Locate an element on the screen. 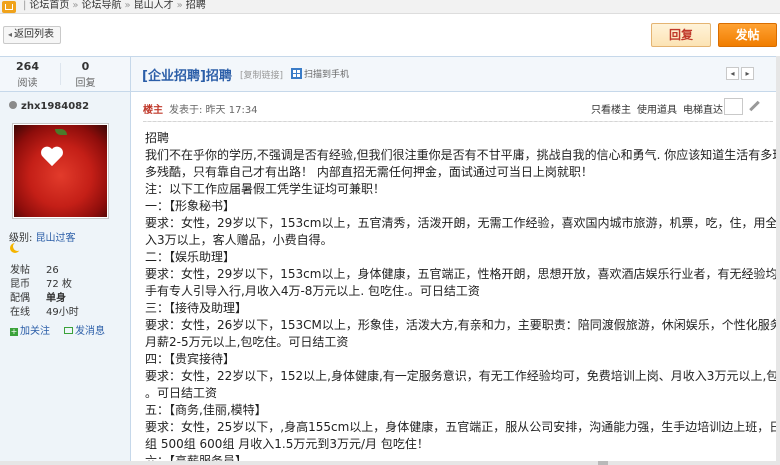 This screenshot has width=780, height=465. post-line: 一：【形象秘书】 is located at coordinates (190, 206).